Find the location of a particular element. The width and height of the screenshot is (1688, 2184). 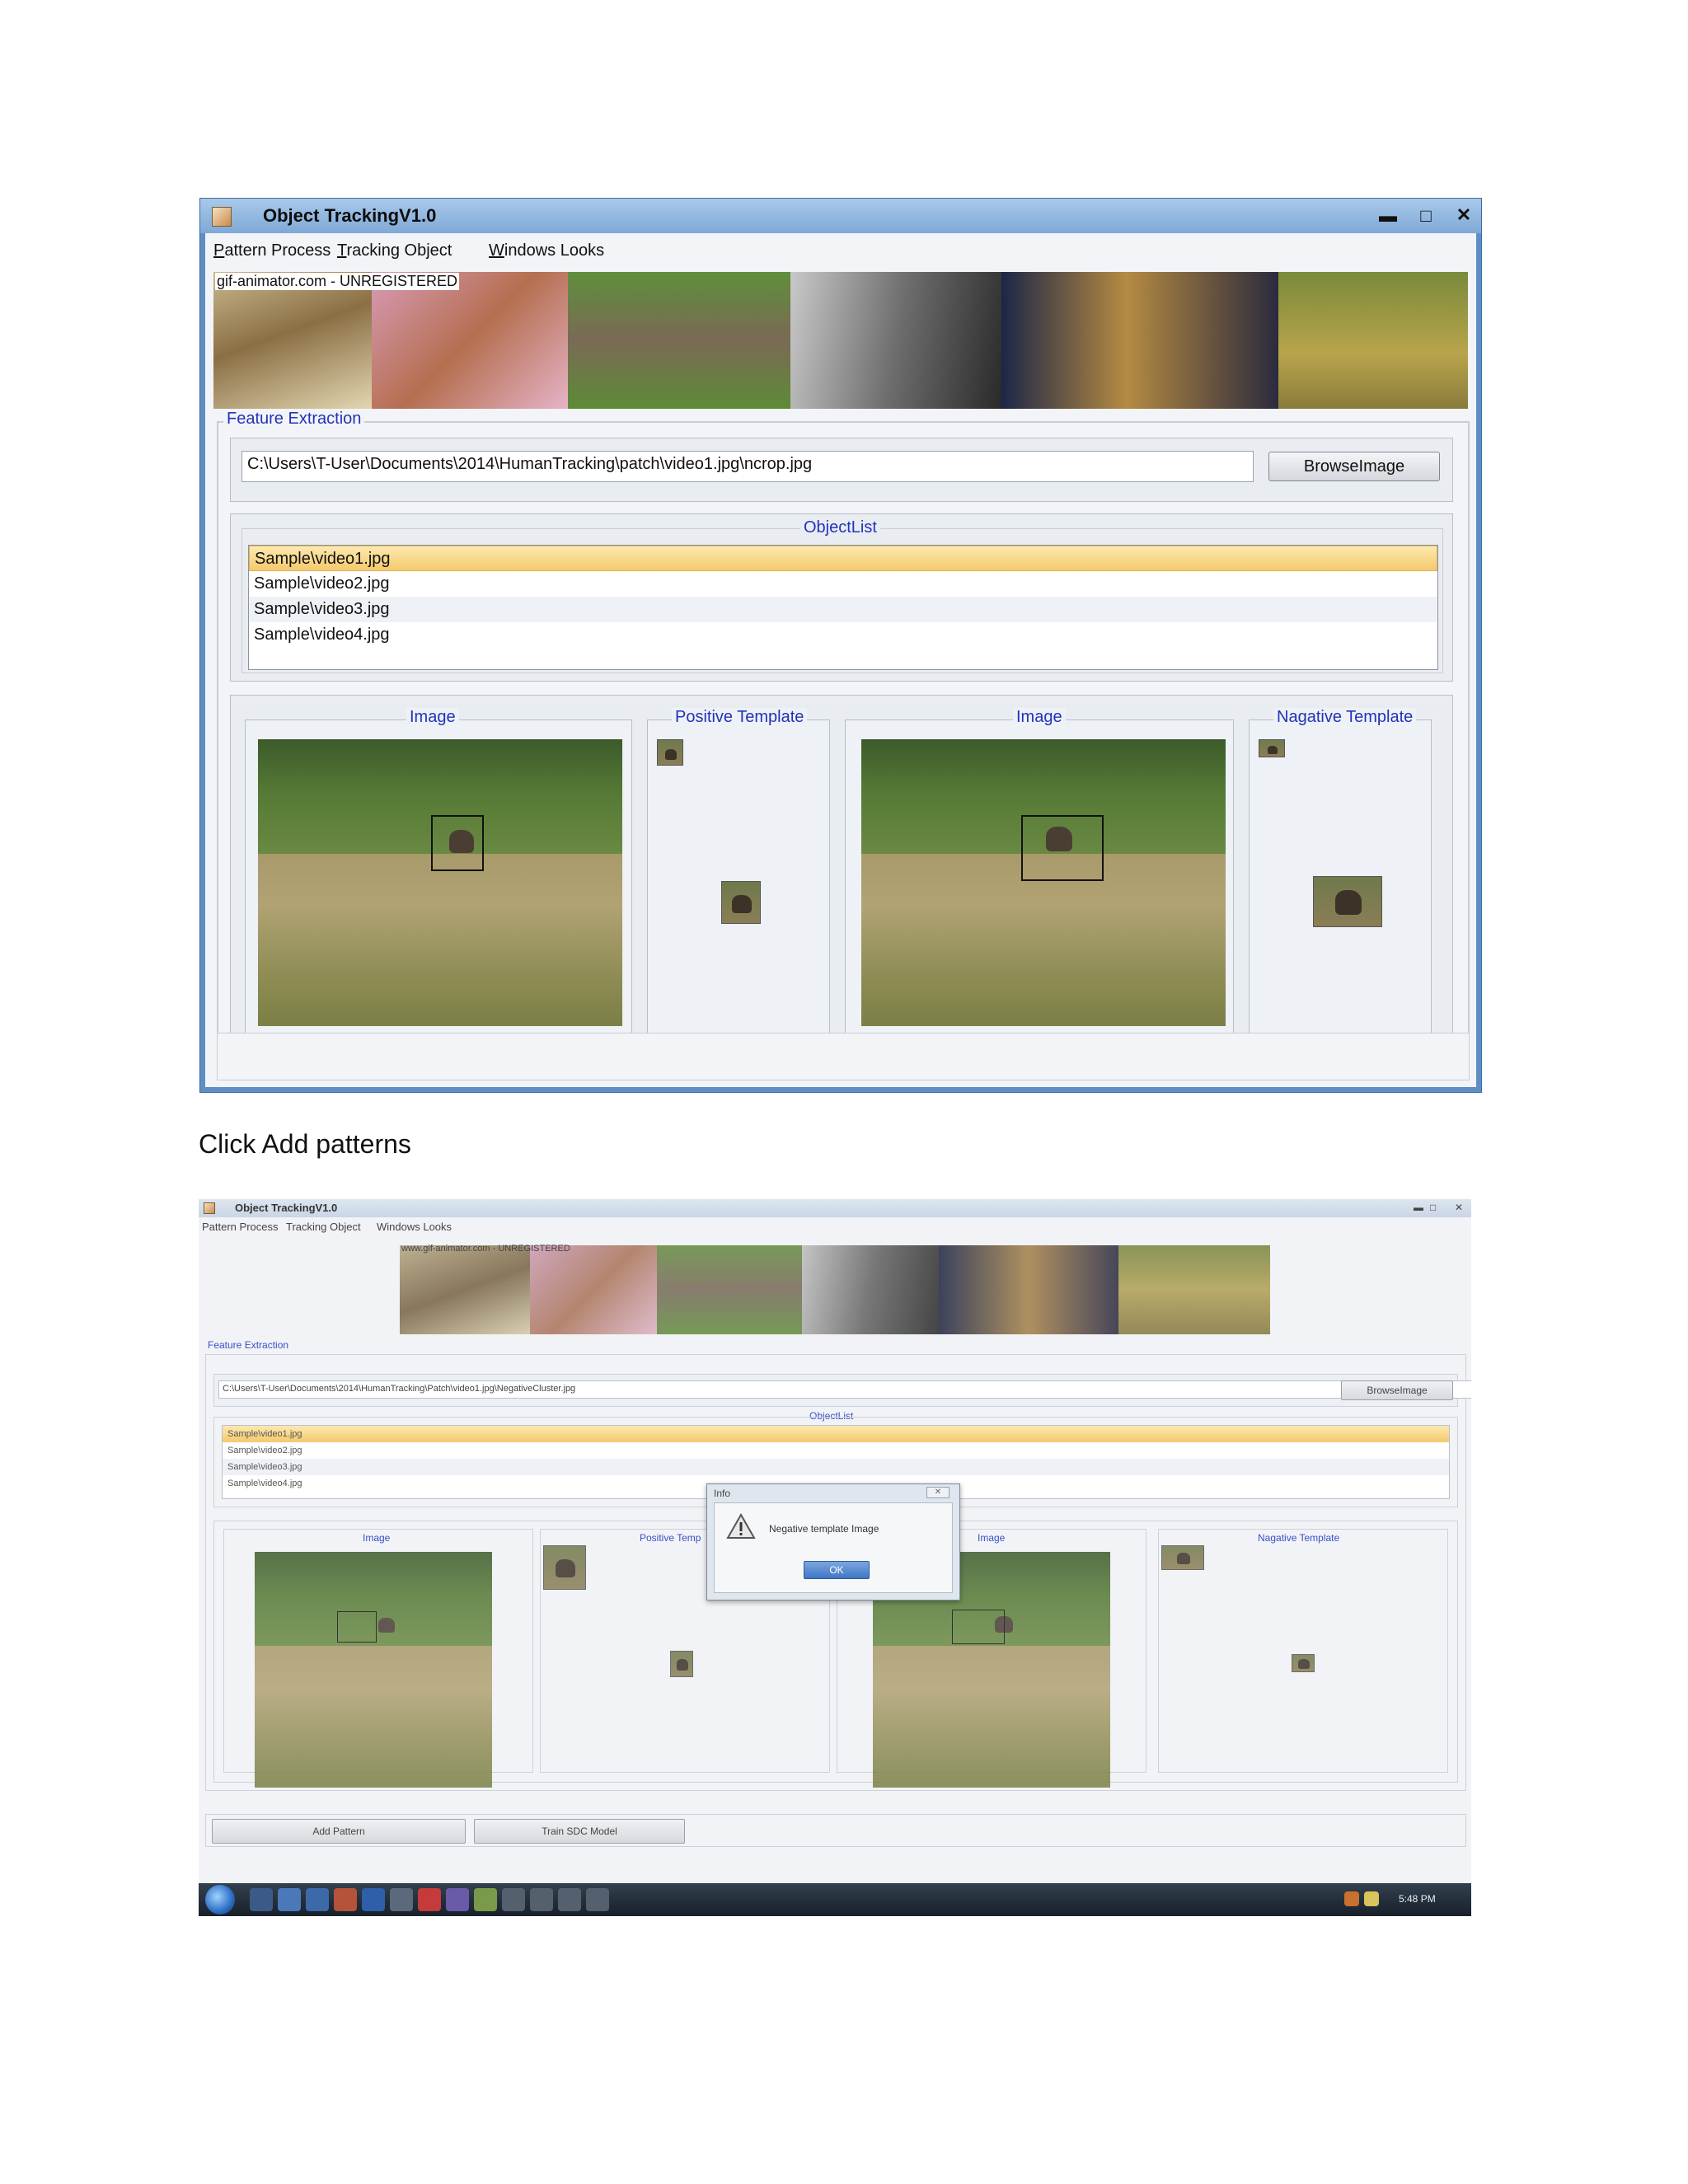

menu-label: racking Object is located at coordinates (399, 250).